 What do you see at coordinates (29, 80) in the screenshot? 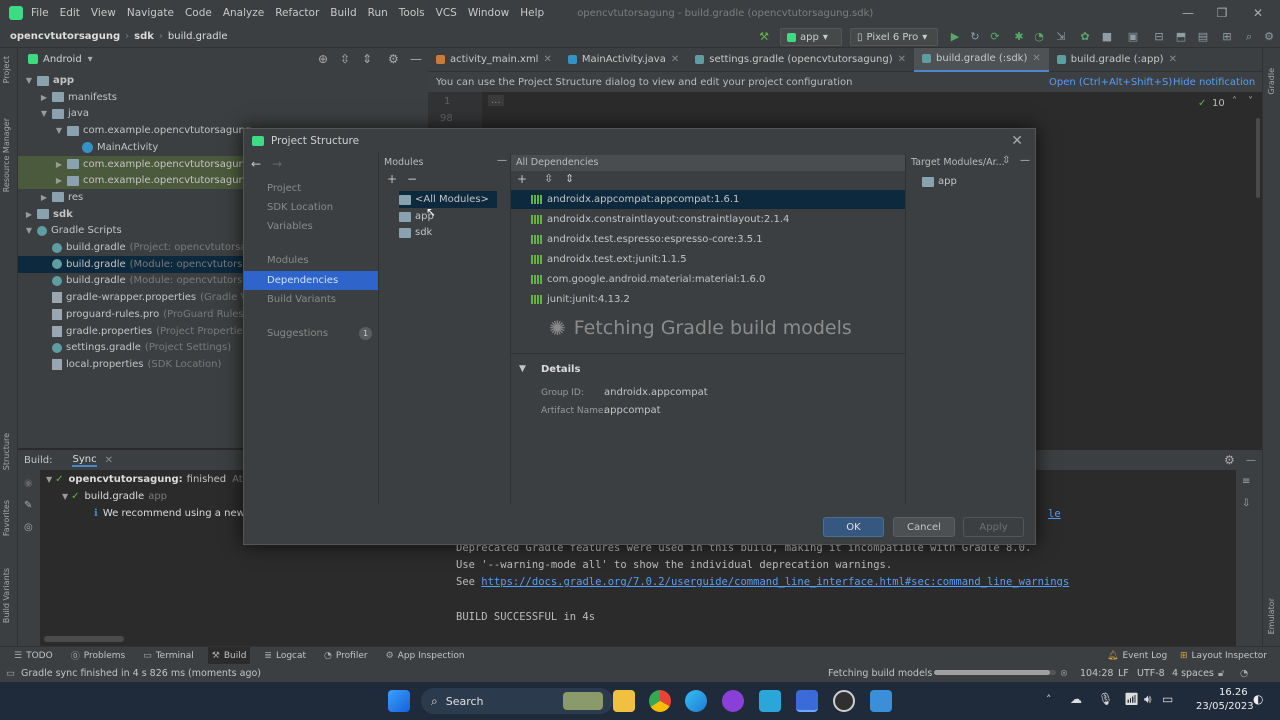
I see `expand-arrow-icon: ▼` at bounding box center [29, 80].